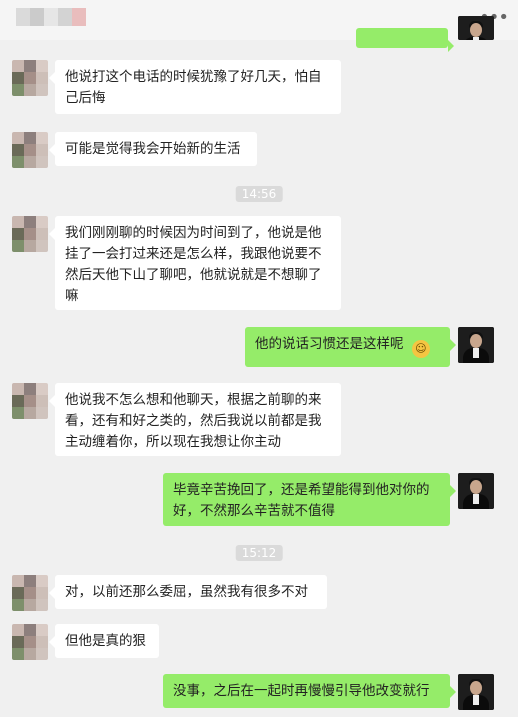  What do you see at coordinates (405, 40) in the screenshot?
I see `outgoing-bubble` at bounding box center [405, 40].